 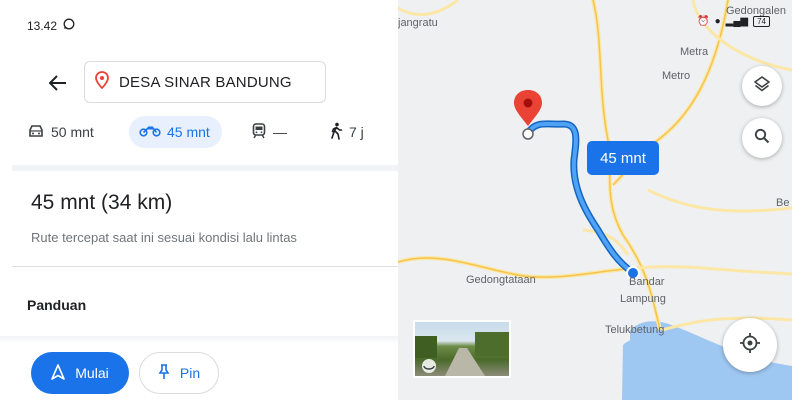 What do you see at coordinates (336, 132) in the screenshot?
I see `walking-icon` at bounding box center [336, 132].